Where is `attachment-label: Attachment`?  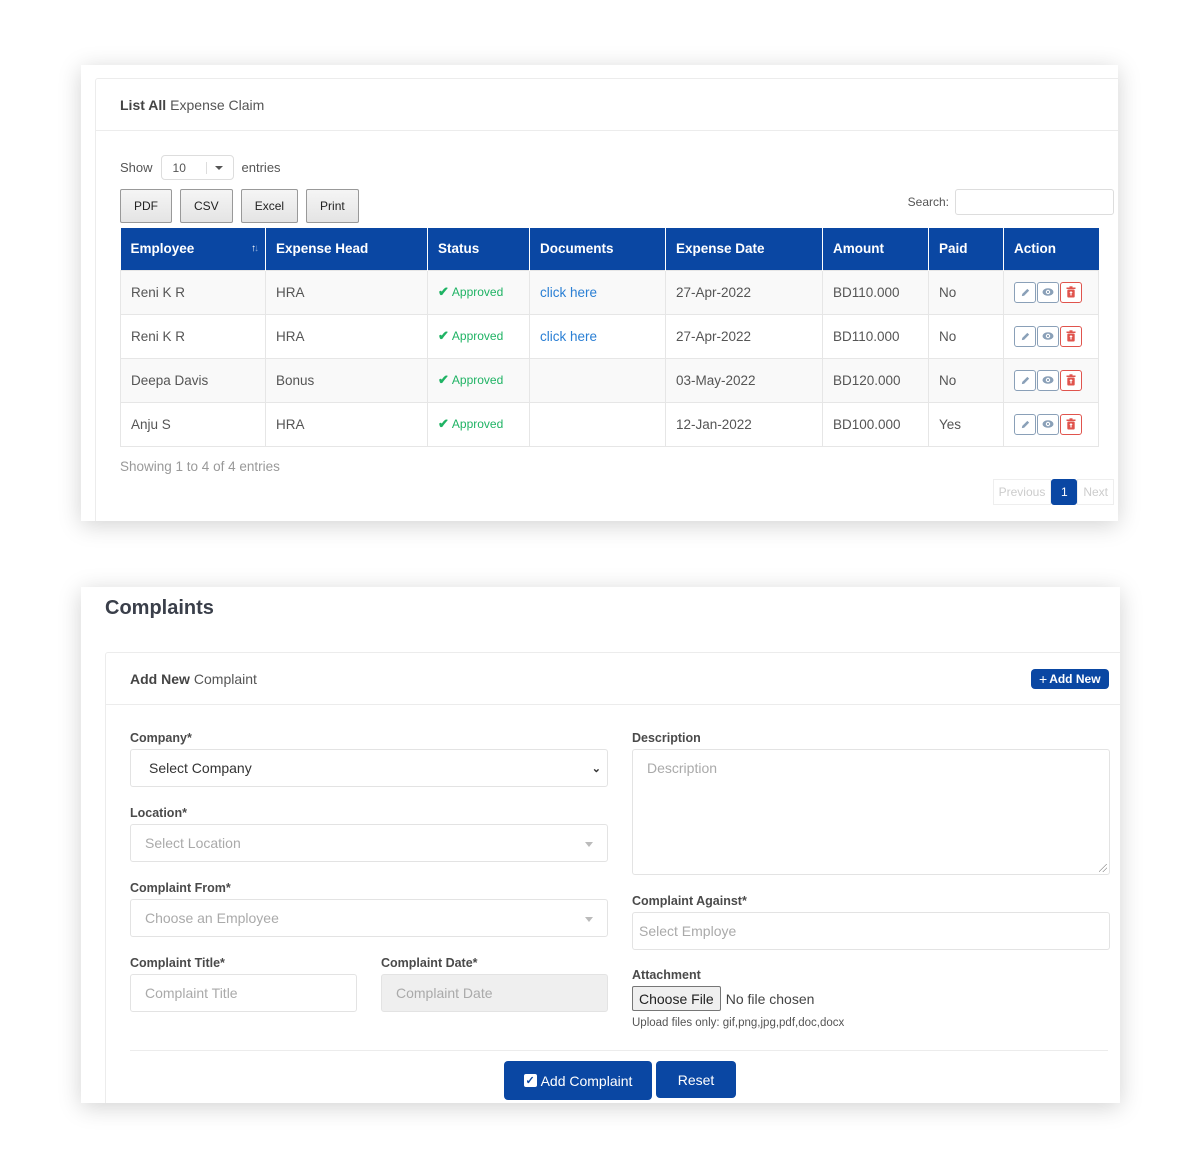 attachment-label: Attachment is located at coordinates (666, 975).